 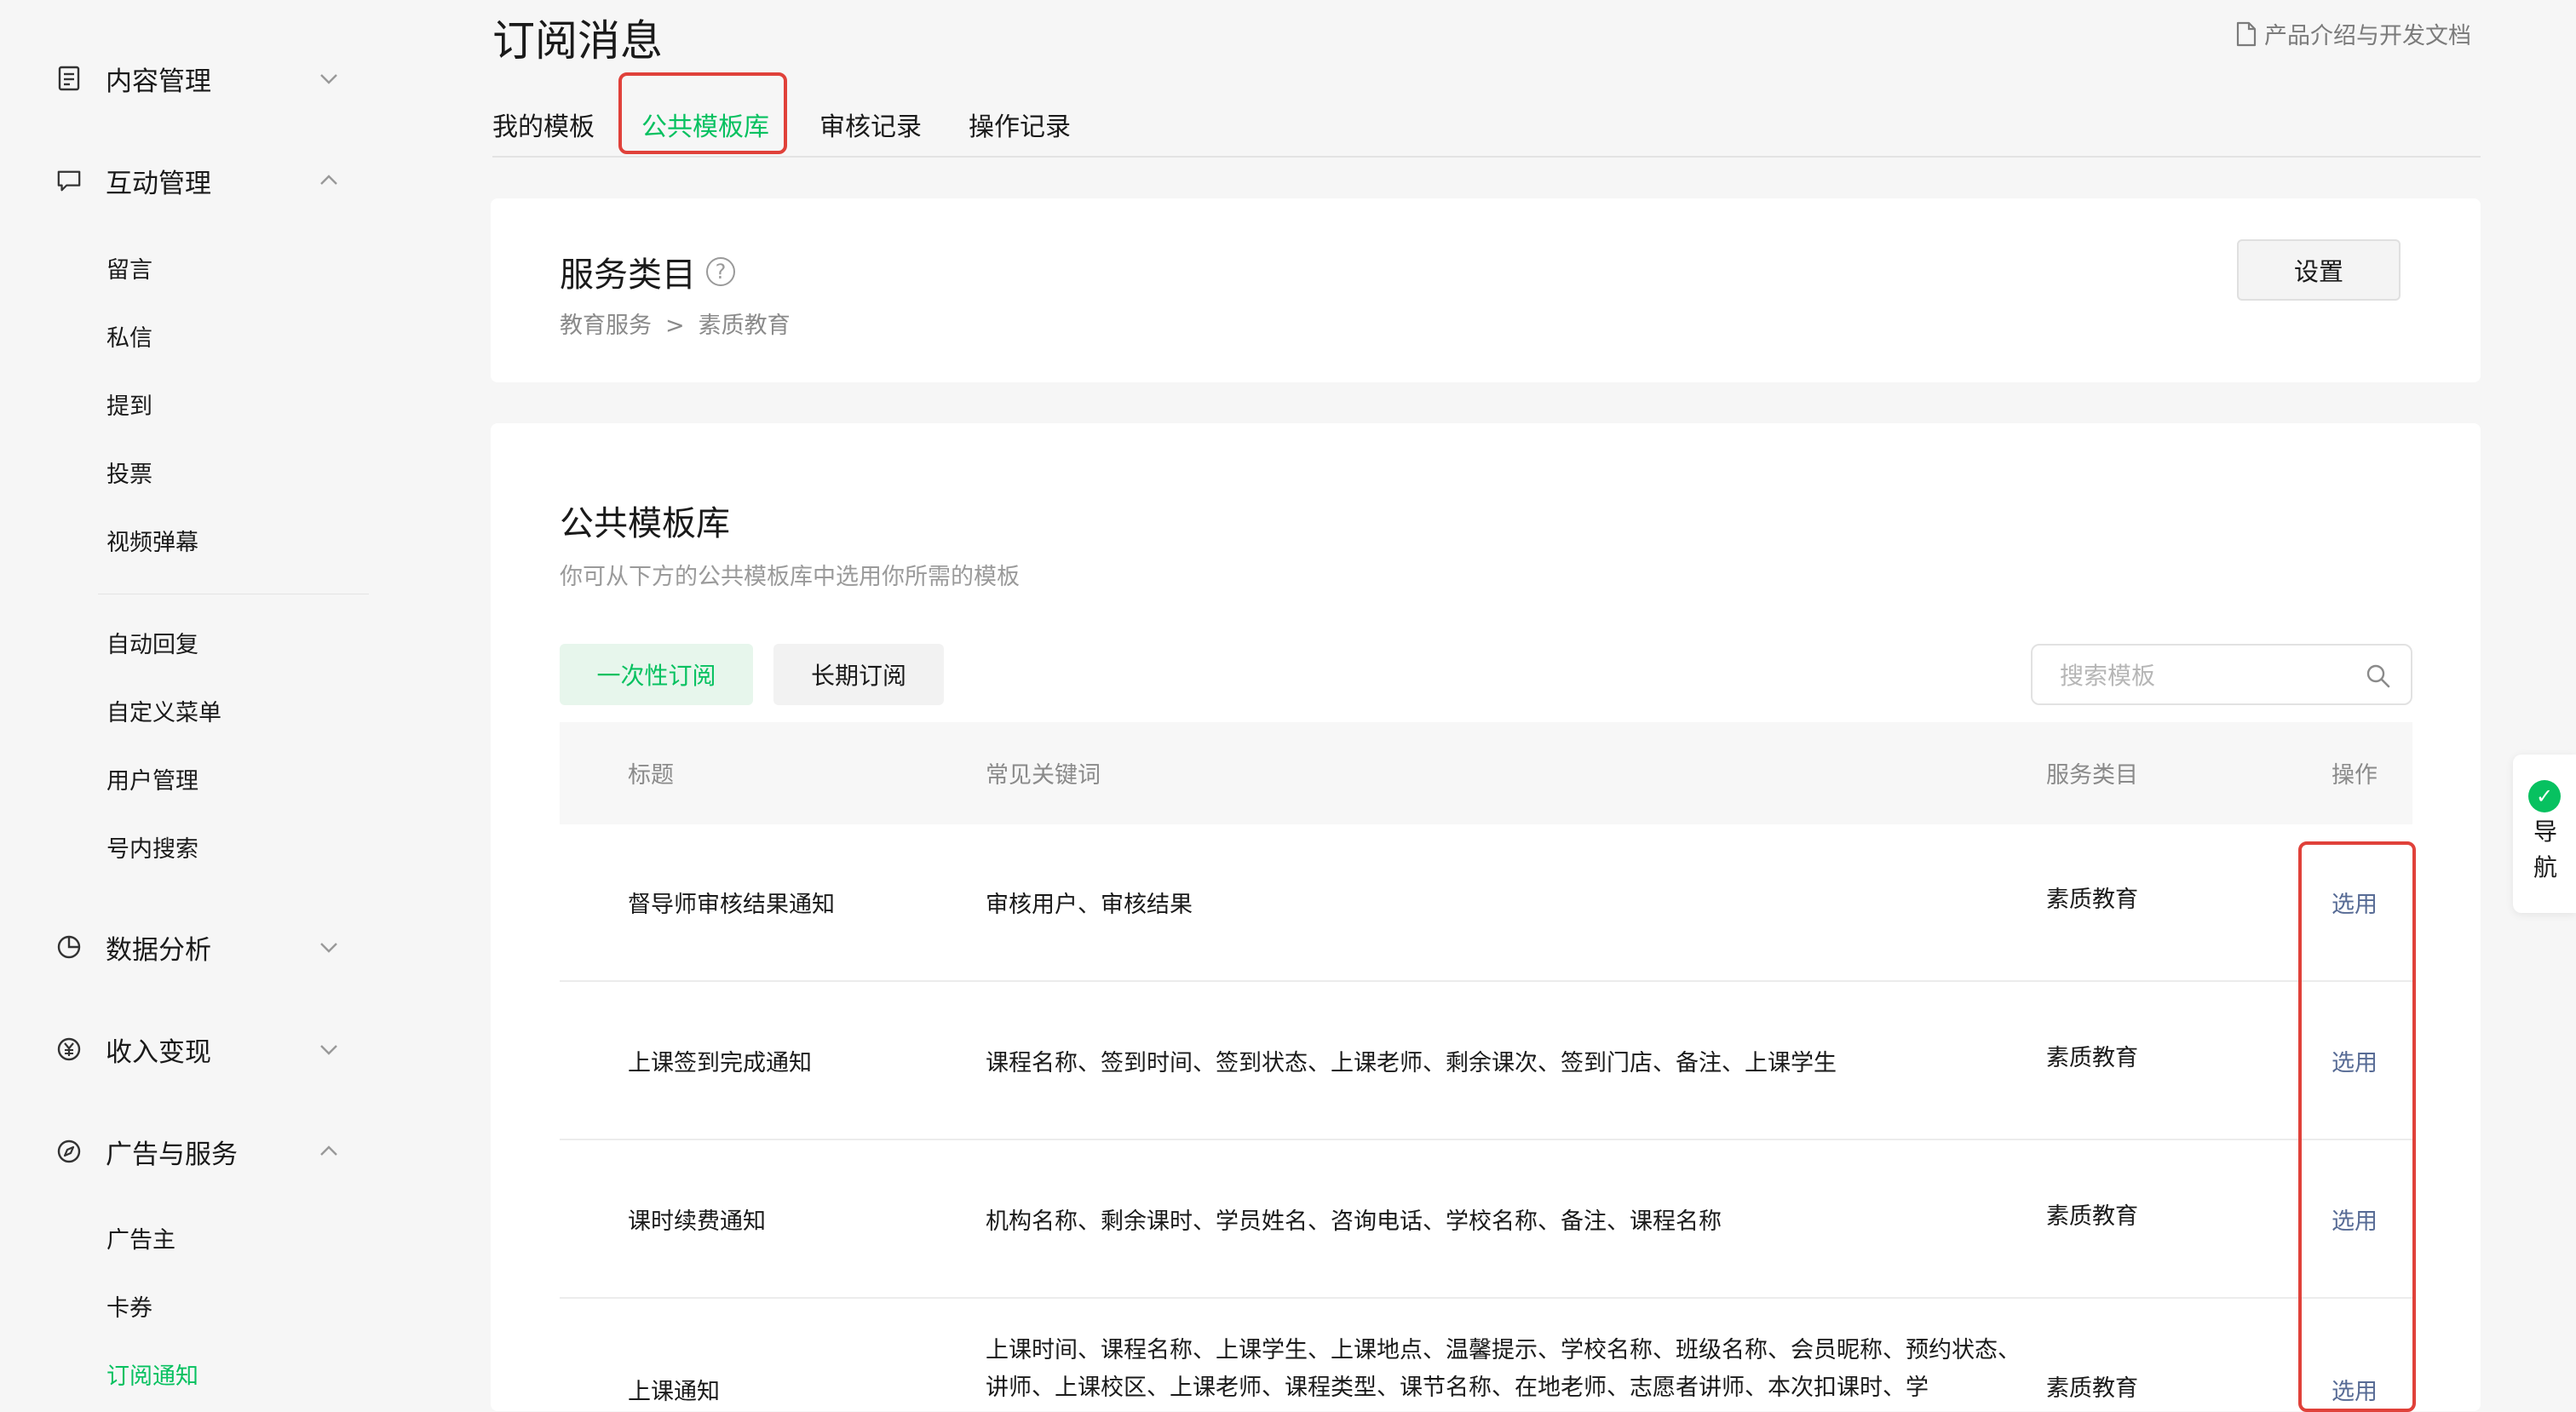 What do you see at coordinates (2092, 775) in the screenshot?
I see `column-category: 服务类目` at bounding box center [2092, 775].